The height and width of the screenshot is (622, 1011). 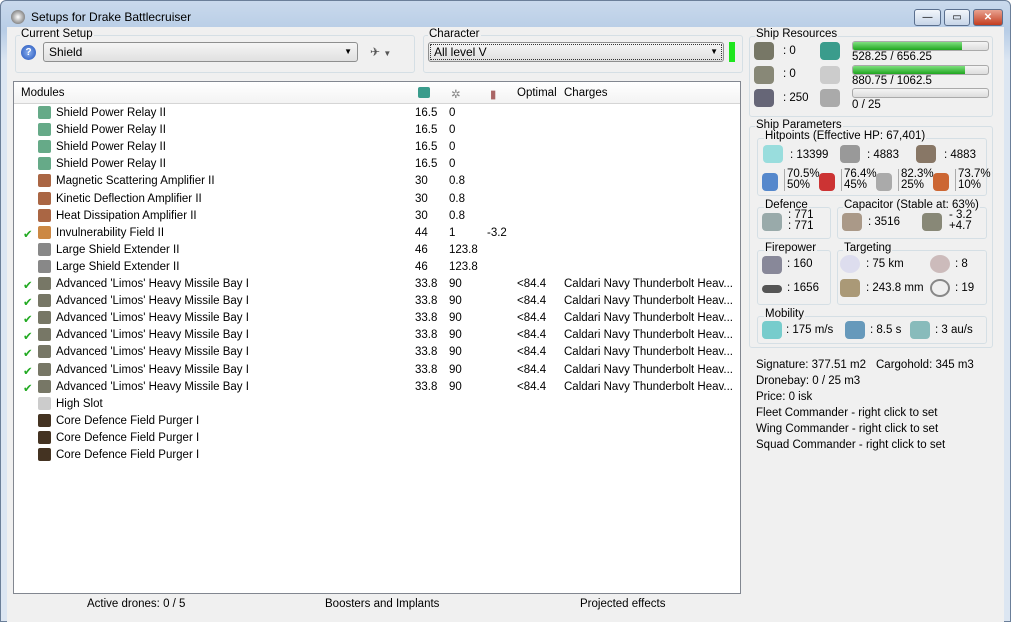 What do you see at coordinates (847, 413) in the screenshot?
I see `fleet-commander: Fleet Commander - right click to set` at bounding box center [847, 413].